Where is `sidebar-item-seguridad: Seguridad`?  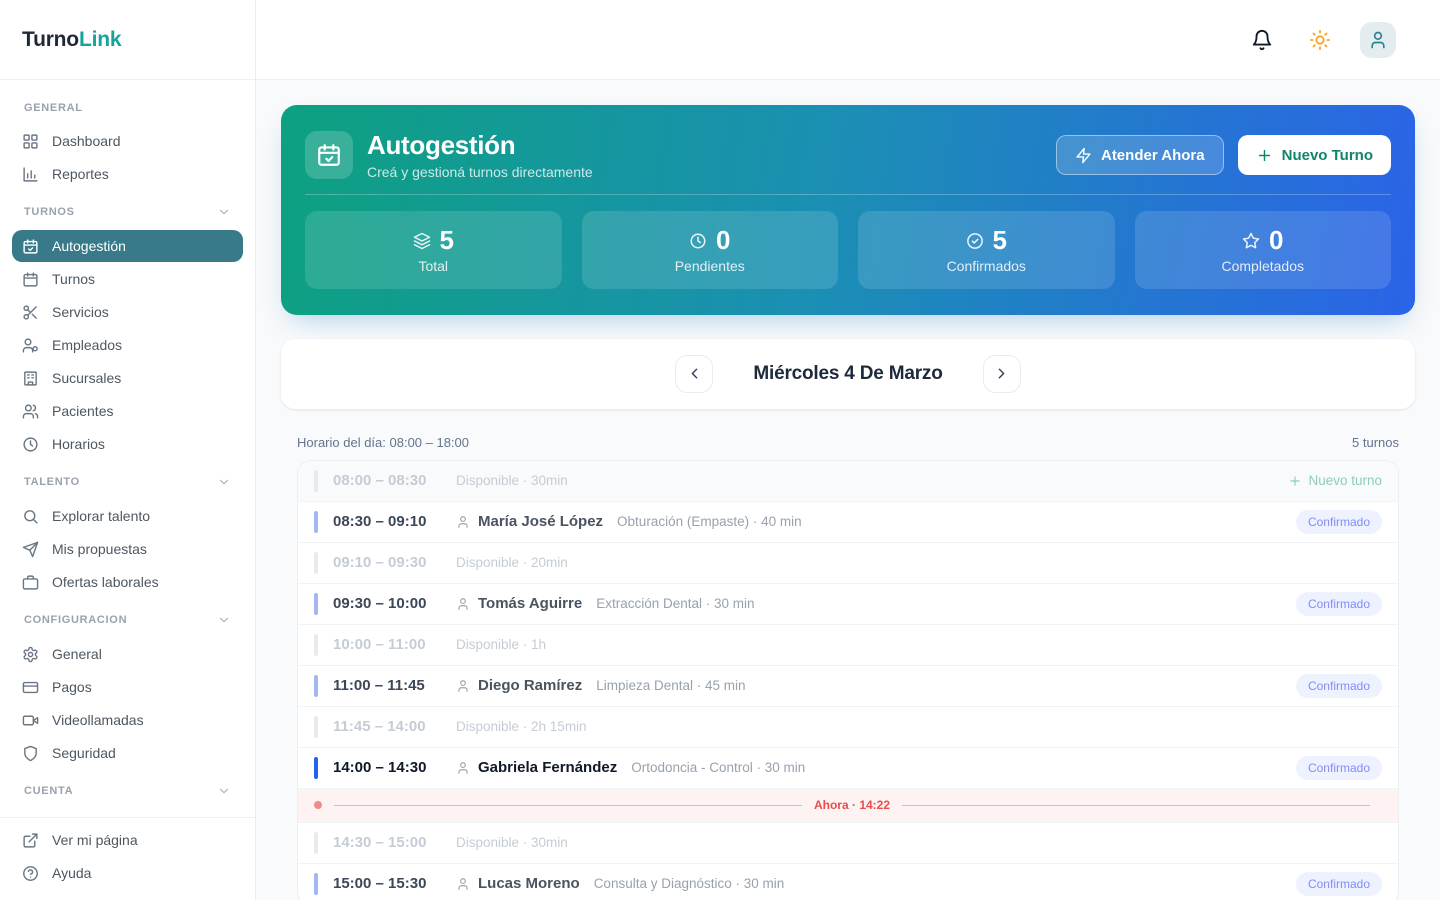 sidebar-item-seguridad: Seguridad is located at coordinates (127, 753).